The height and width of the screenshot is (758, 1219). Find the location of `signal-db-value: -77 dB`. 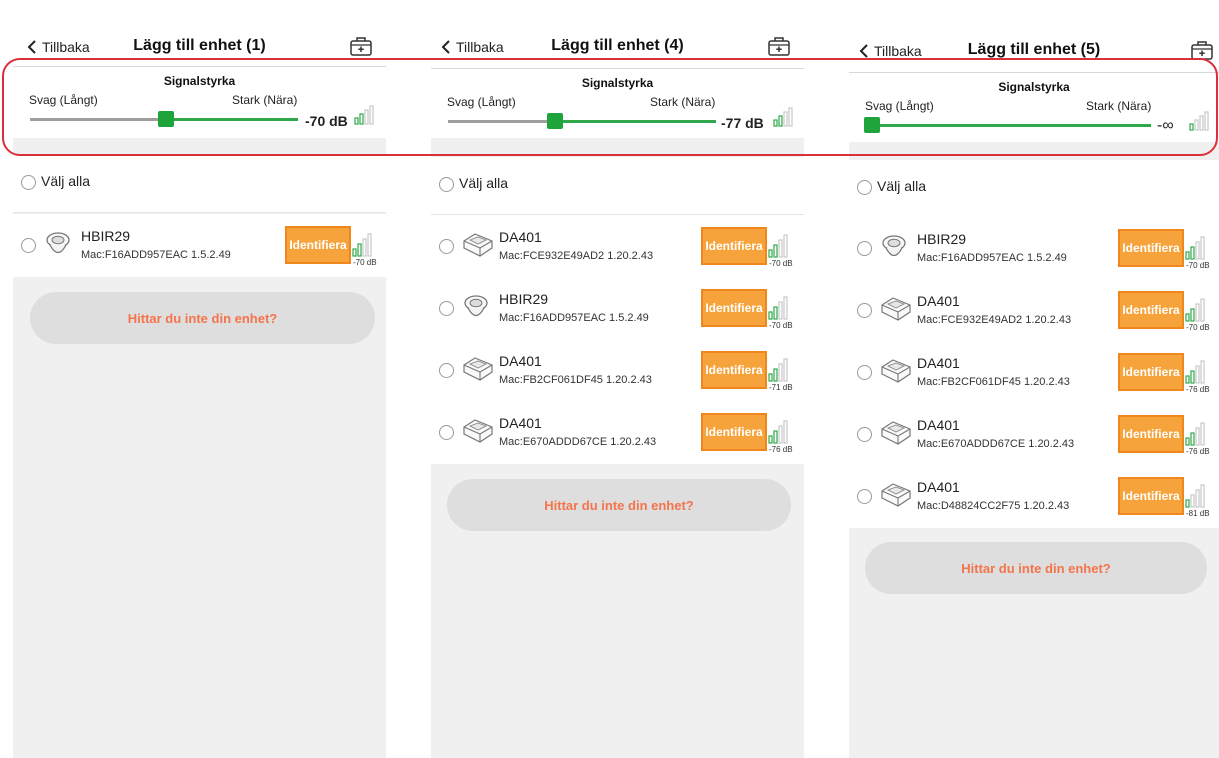

signal-db-value: -77 dB is located at coordinates (742, 123).